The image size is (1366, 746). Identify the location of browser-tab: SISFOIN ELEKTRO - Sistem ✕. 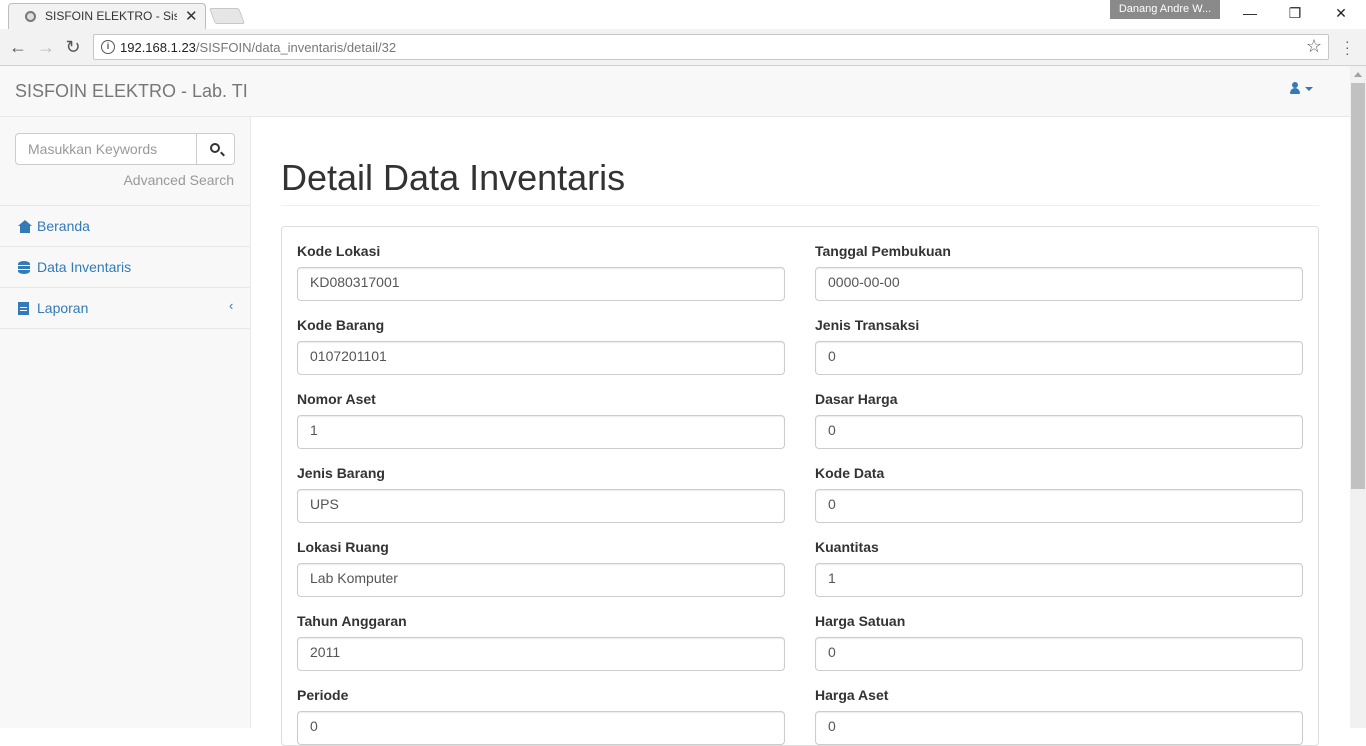
(107, 16).